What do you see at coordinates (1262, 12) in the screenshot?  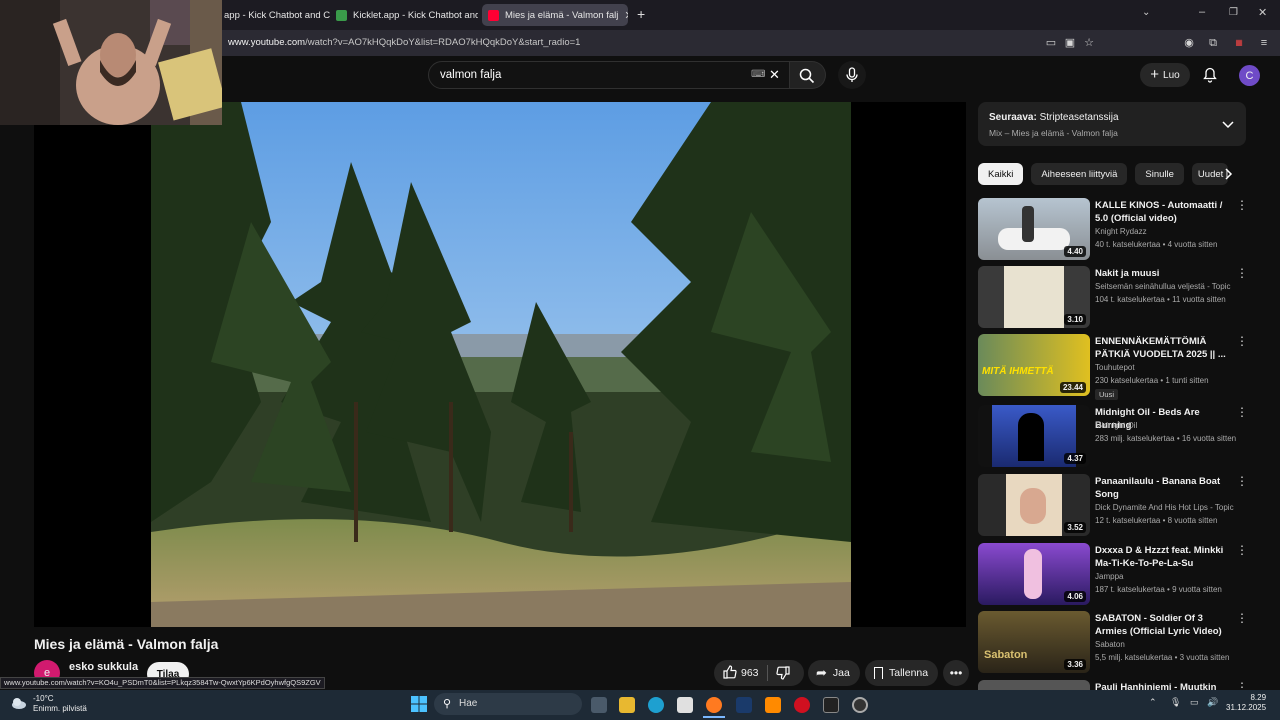 I see `close-window-button: ✕` at bounding box center [1262, 12].